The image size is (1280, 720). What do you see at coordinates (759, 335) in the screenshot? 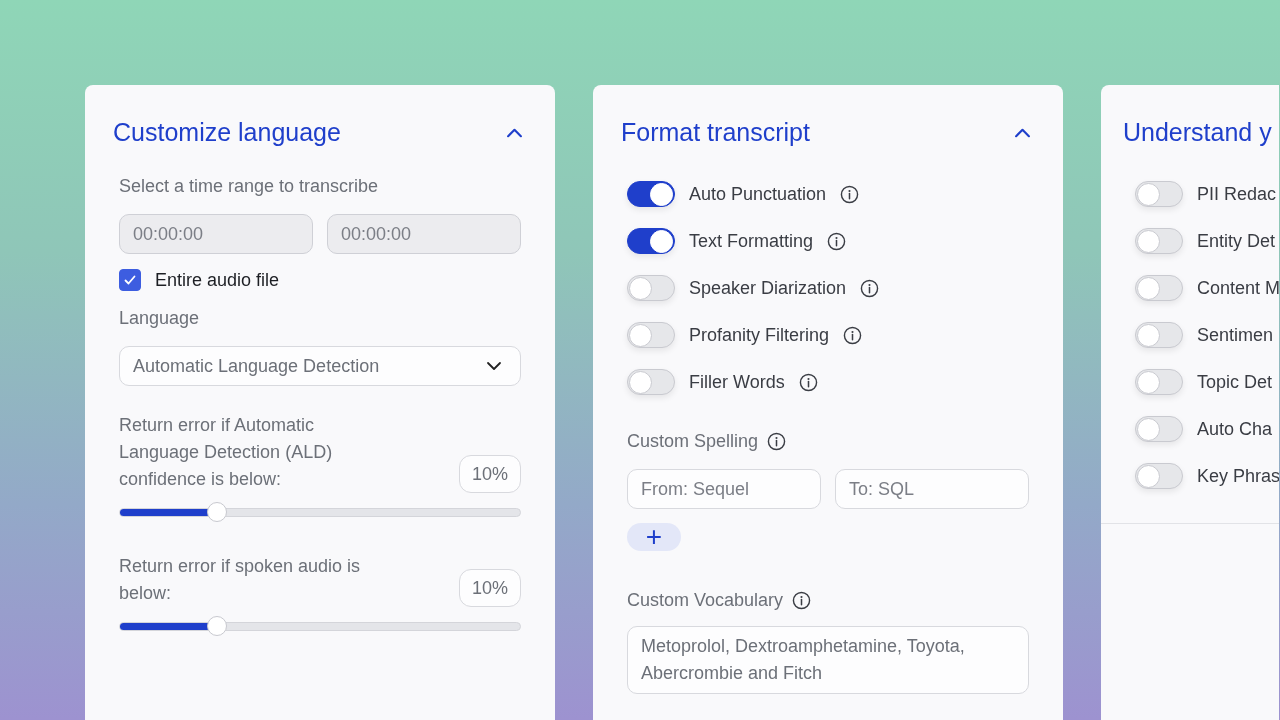
I see `toggle-label: Profanity Filtering` at bounding box center [759, 335].